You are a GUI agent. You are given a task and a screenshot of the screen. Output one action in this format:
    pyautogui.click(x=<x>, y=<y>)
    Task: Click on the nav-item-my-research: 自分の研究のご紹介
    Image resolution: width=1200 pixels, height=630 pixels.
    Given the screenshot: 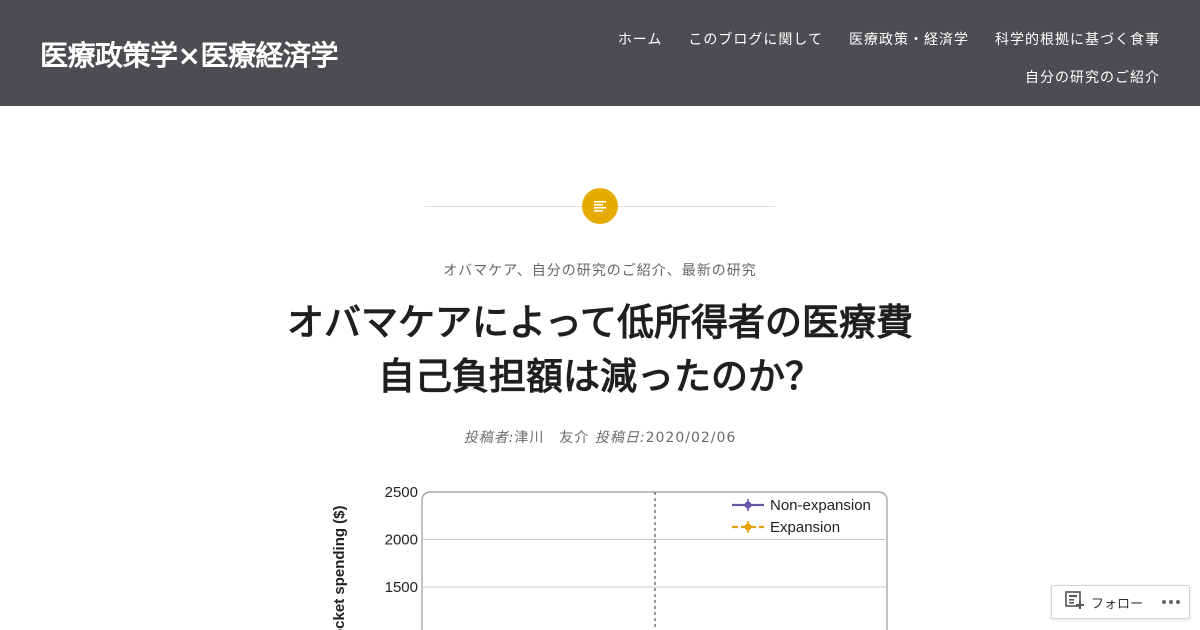 What is the action you would take?
    pyautogui.click(x=1092, y=77)
    